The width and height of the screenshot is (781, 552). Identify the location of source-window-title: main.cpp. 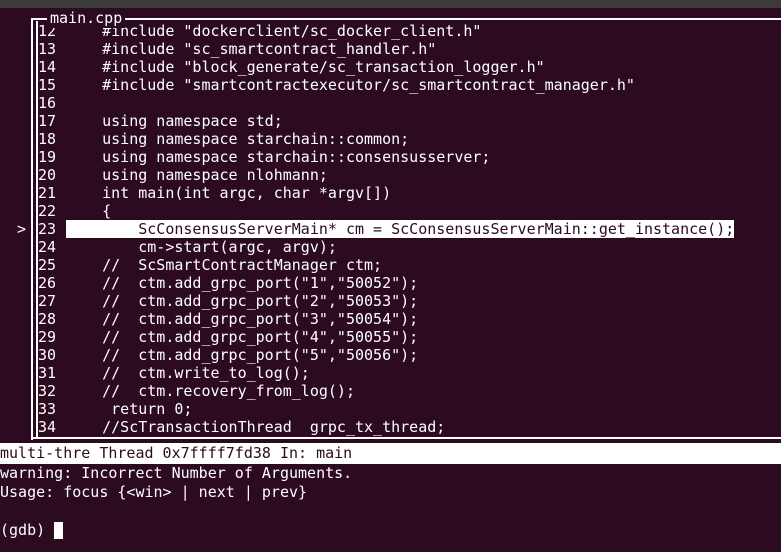
(86, 18).